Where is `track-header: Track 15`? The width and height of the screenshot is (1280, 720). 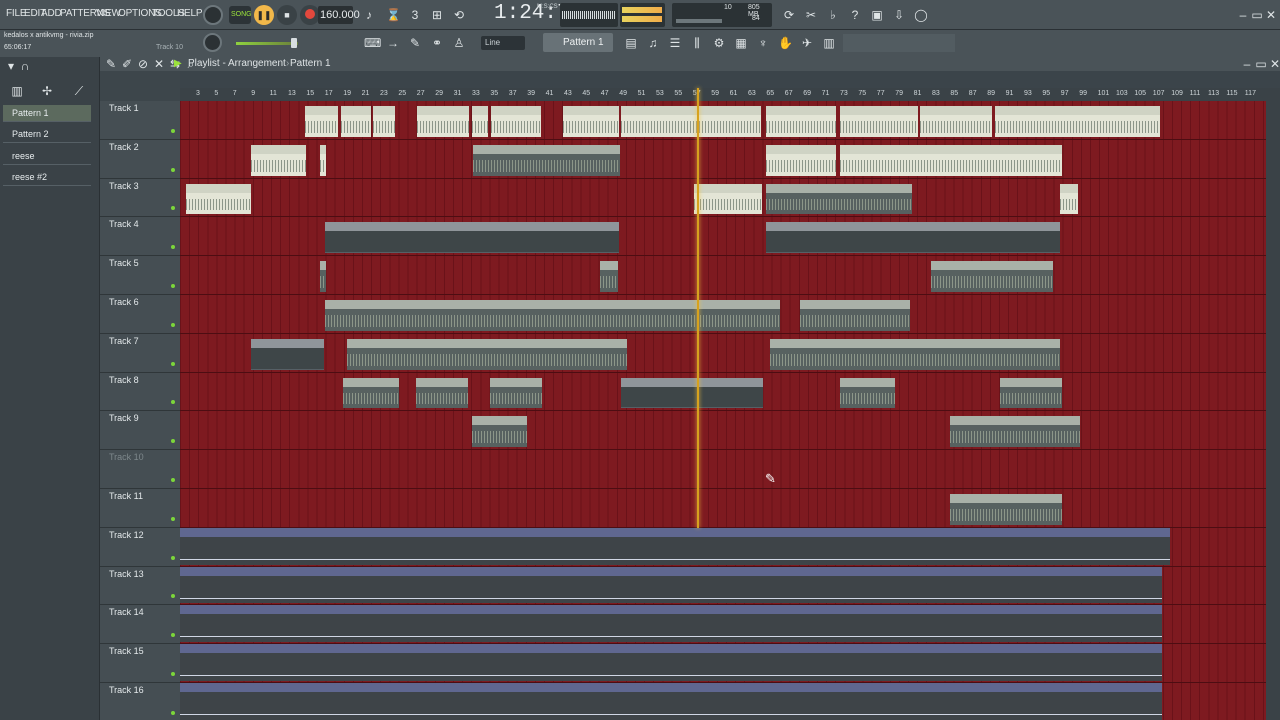
track-header: Track 15 is located at coordinates (140, 663).